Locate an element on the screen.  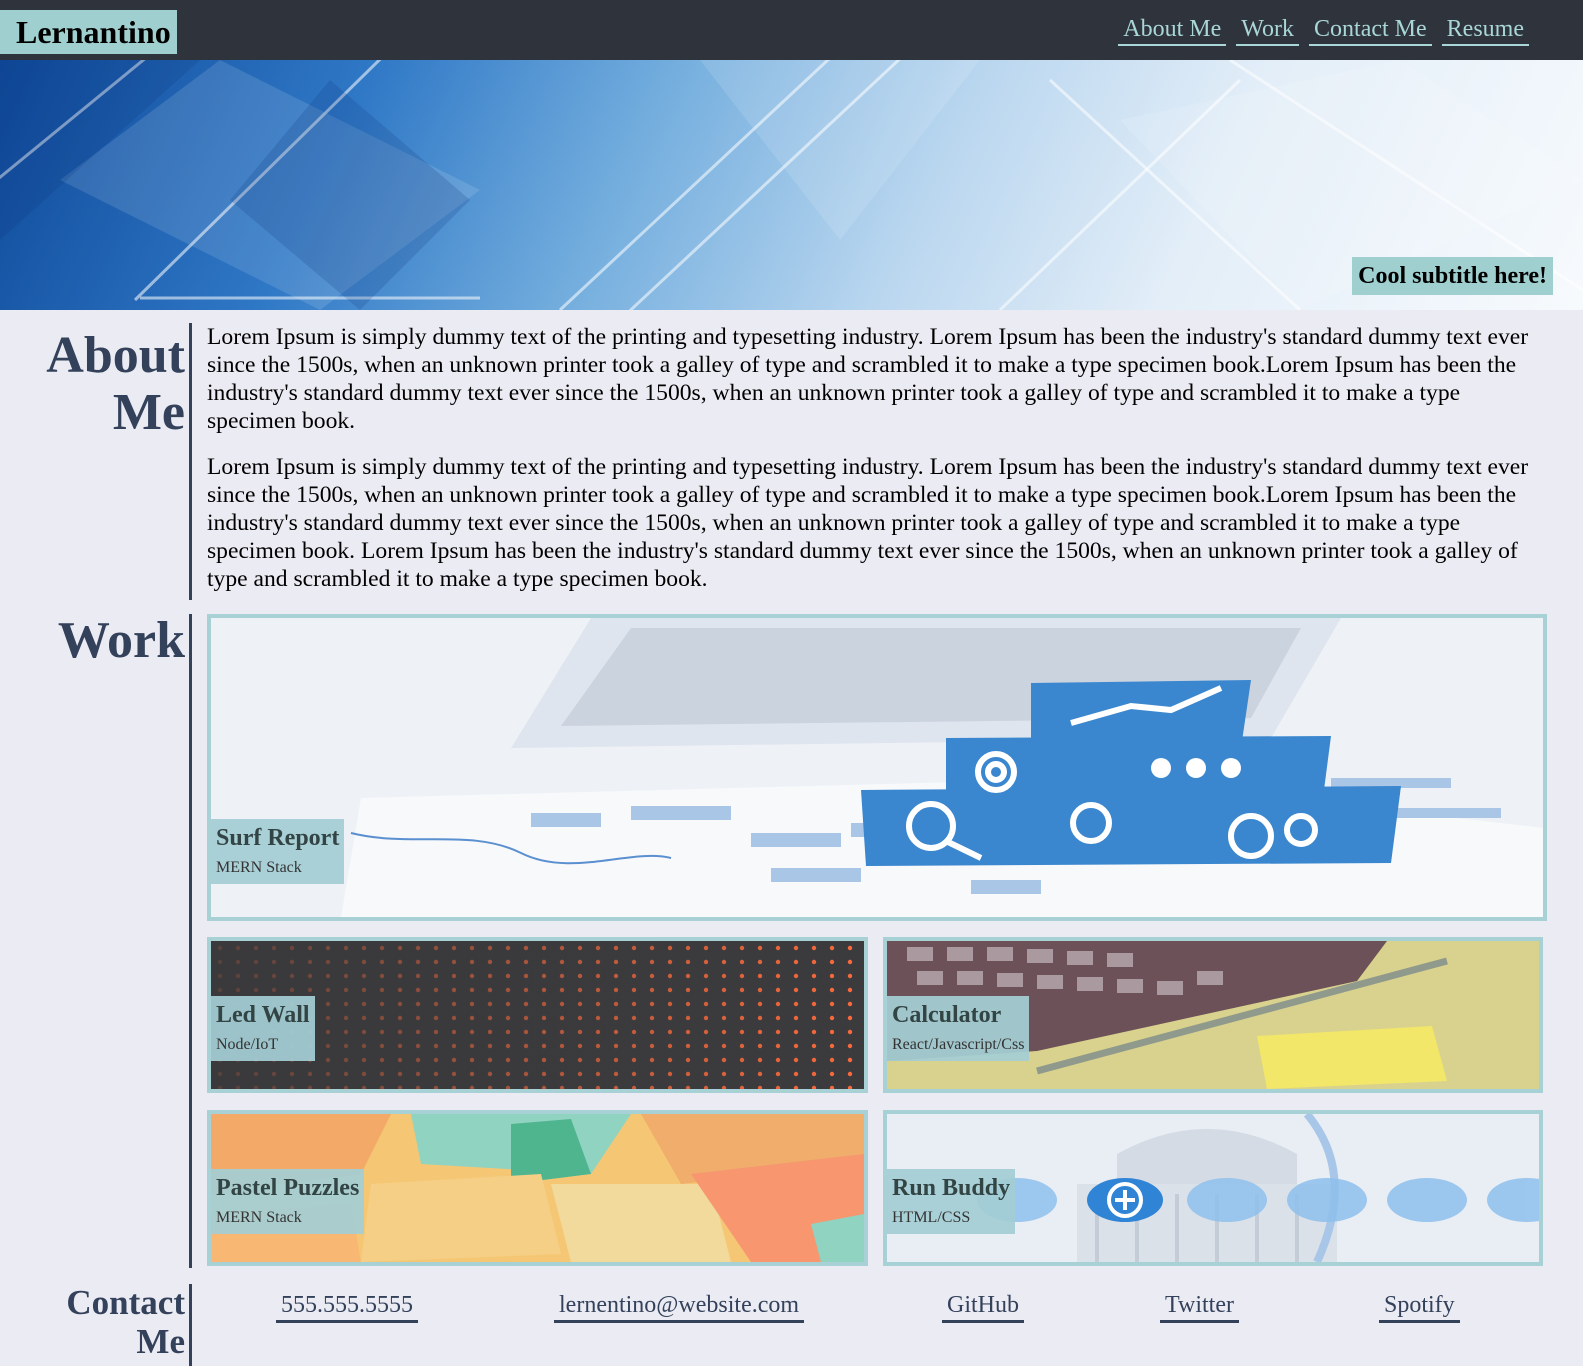
nav-resume: Resume is located at coordinates (1485, 30).